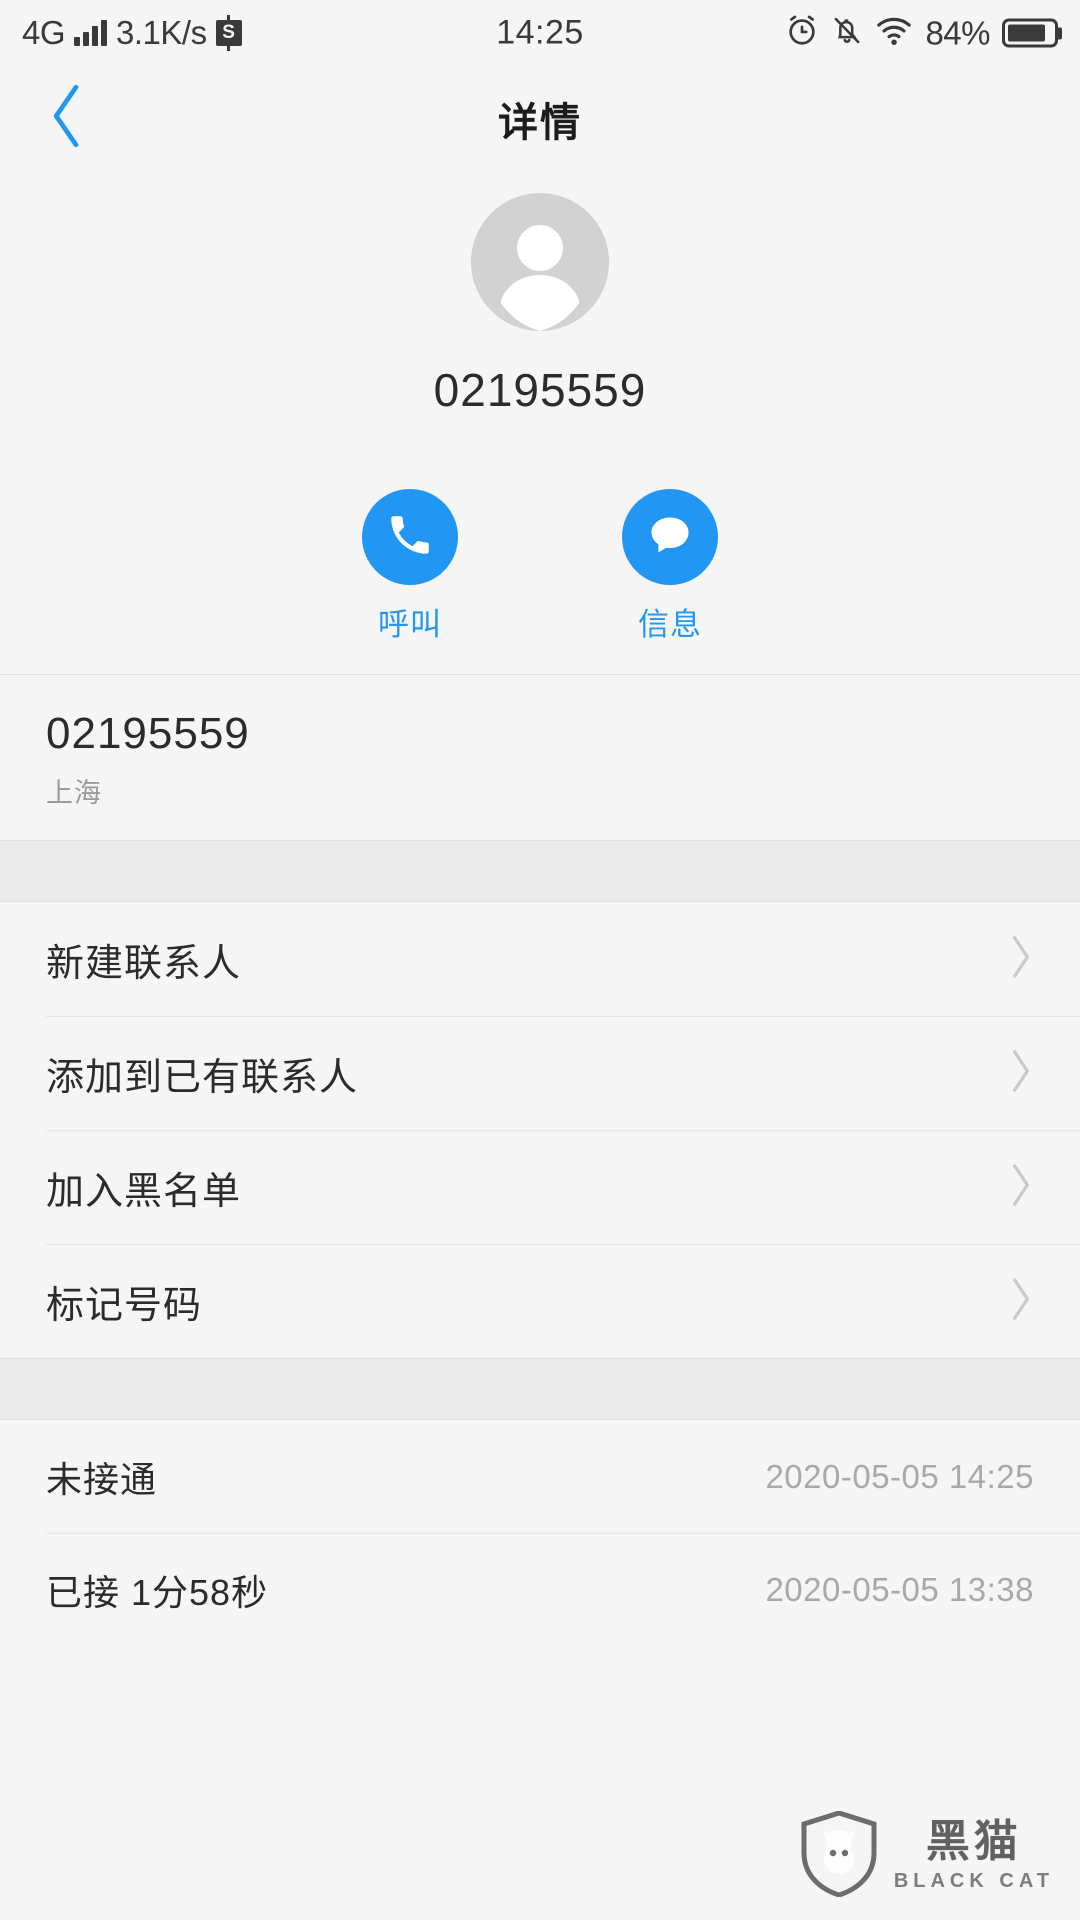  I want to click on status-bar-right: 84%, so click(921, 33).